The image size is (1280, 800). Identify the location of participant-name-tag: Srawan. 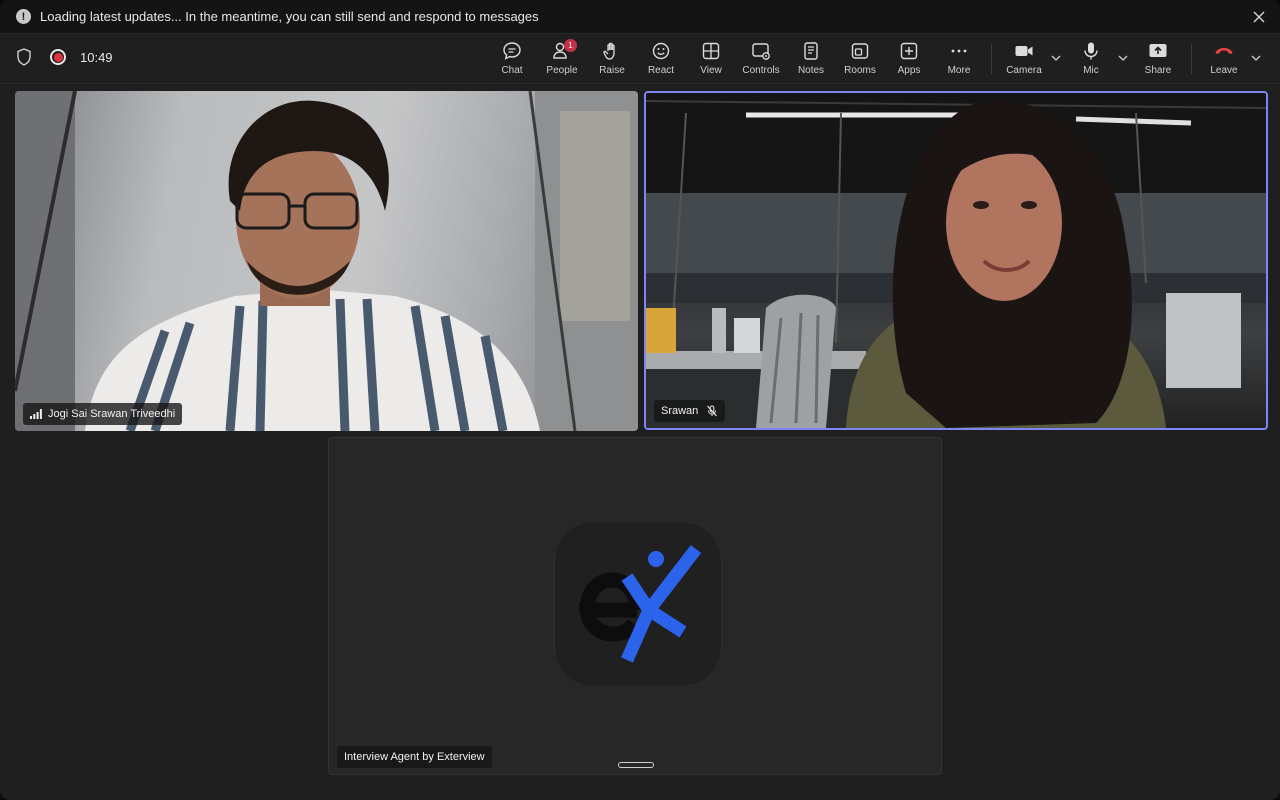
(690, 411).